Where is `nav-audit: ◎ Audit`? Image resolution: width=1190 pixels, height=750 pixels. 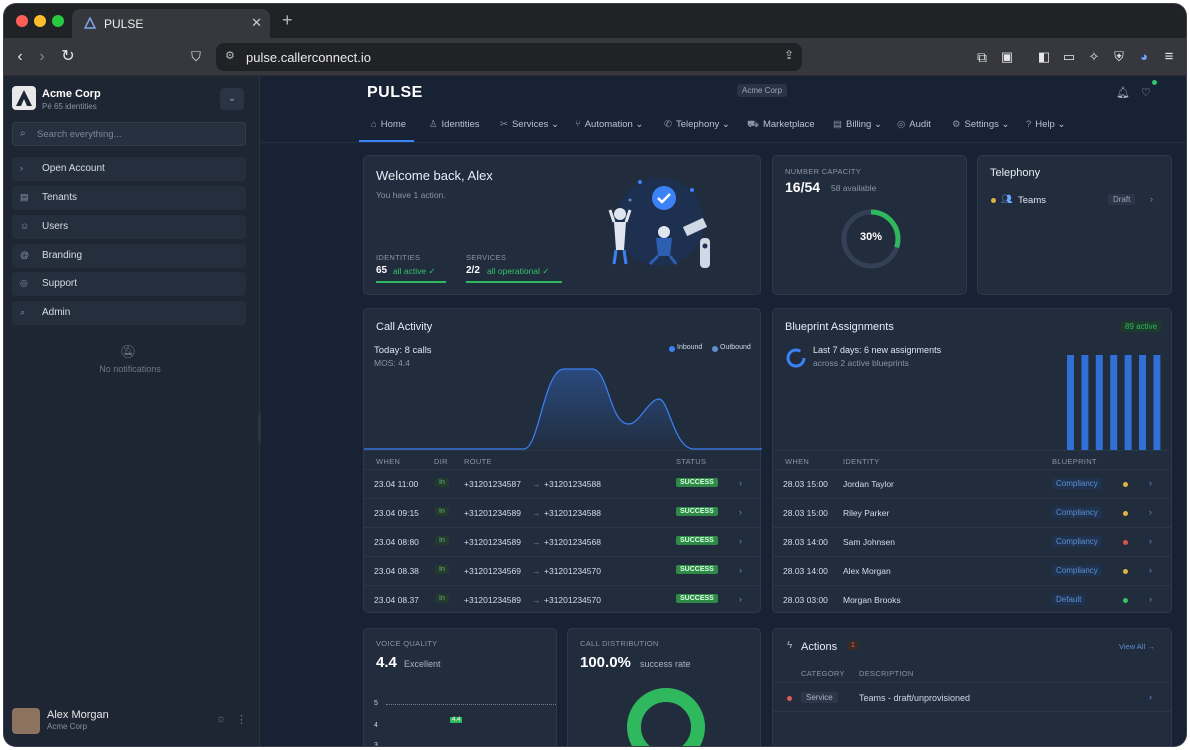 nav-audit: ◎ Audit is located at coordinates (914, 124).